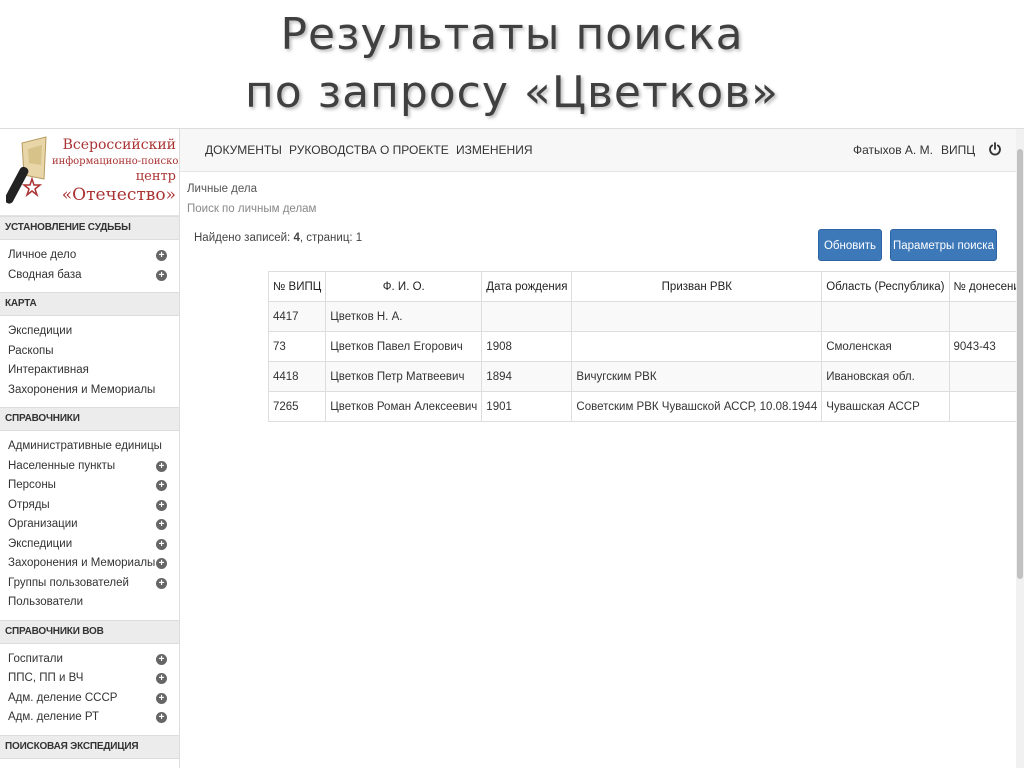 Image resolution: width=1024 pixels, height=768 pixels. What do you see at coordinates (885, 287) in the screenshot?
I see `column-header-region: Область (Республика)` at bounding box center [885, 287].